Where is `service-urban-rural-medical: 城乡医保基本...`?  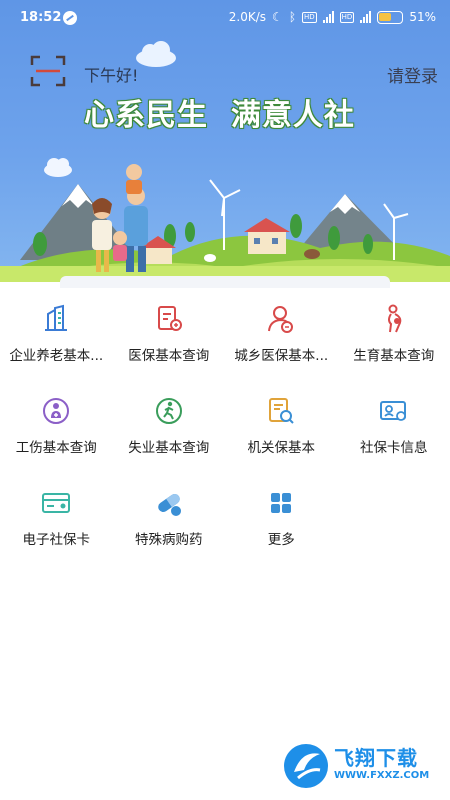
service-urban-rural-medical: 城乡医保基本... is located at coordinates (281, 334).